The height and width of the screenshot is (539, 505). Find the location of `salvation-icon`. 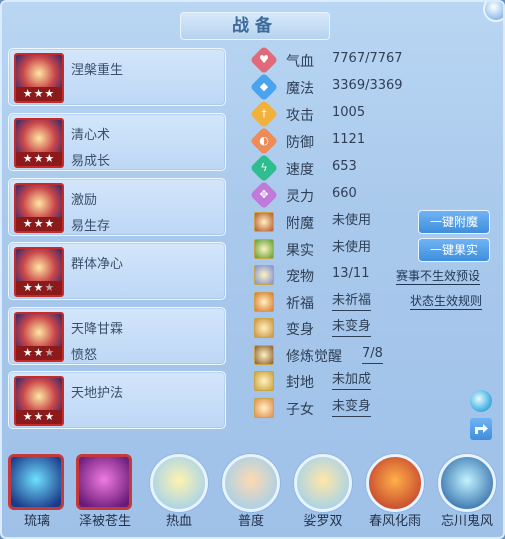

salvation-icon is located at coordinates (251, 483).